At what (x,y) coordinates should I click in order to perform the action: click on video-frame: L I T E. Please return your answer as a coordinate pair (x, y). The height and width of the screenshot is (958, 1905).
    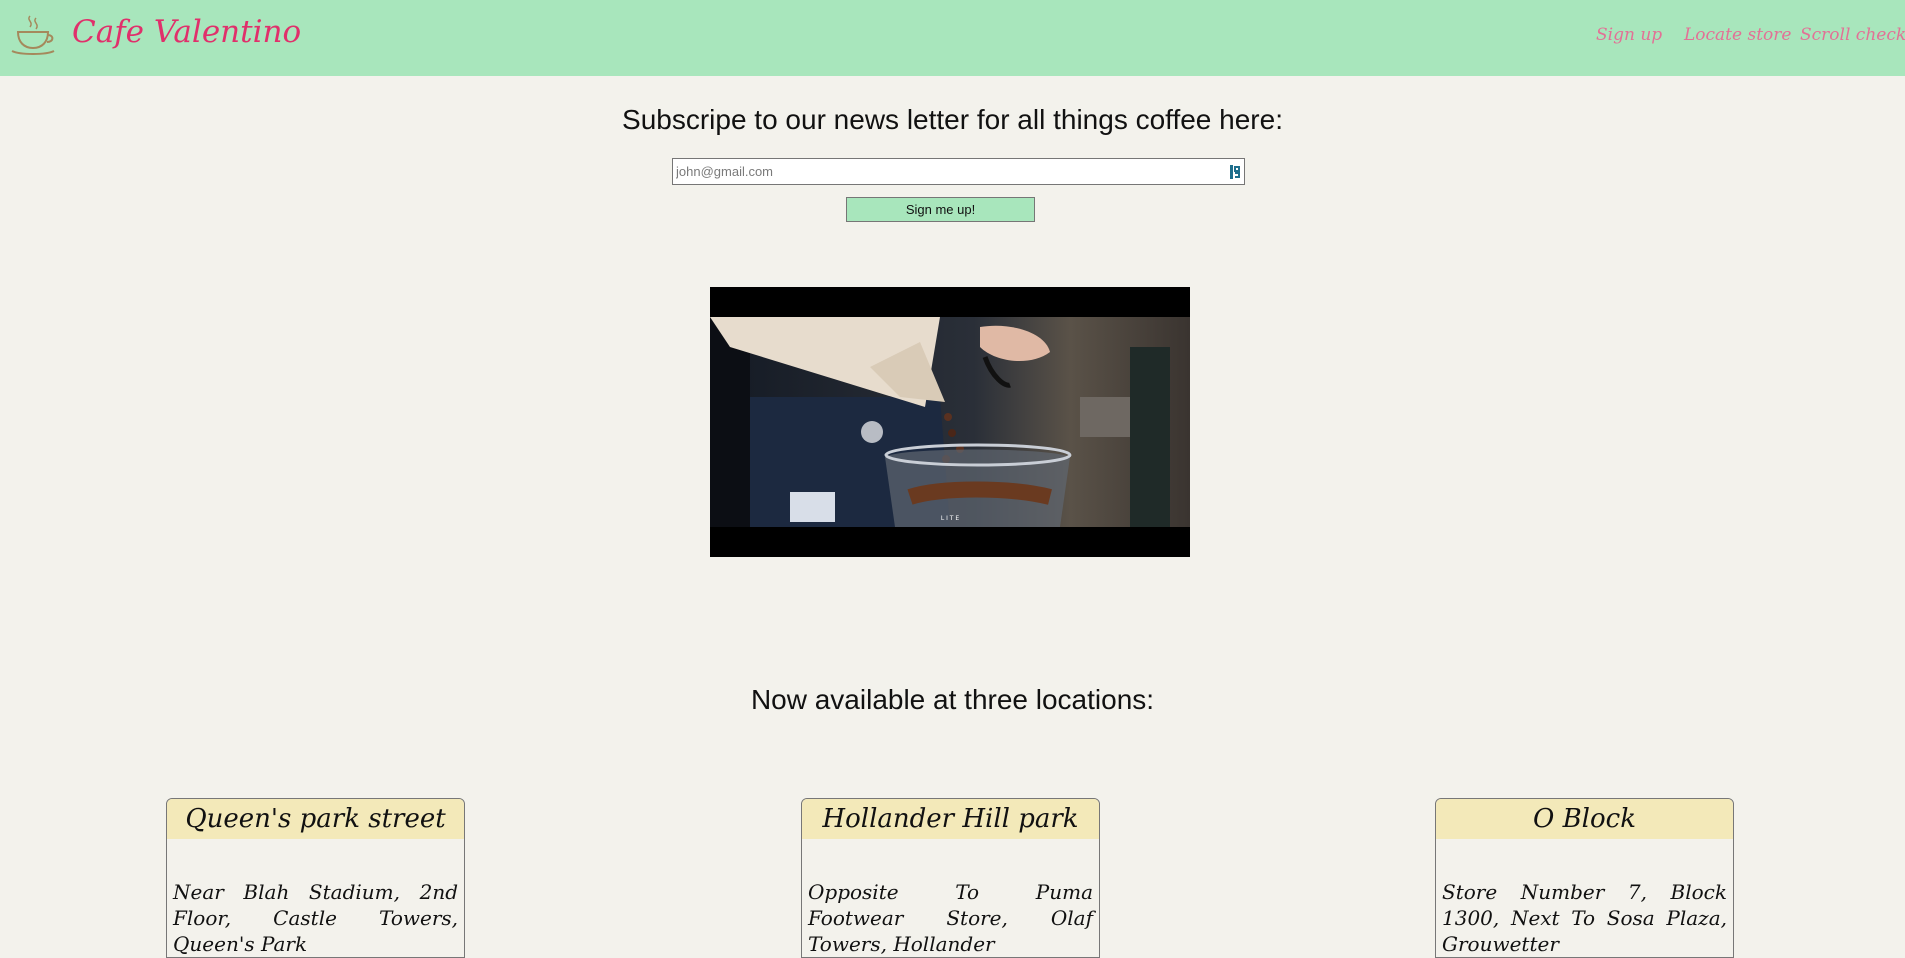
    Looking at the image, I should click on (950, 422).